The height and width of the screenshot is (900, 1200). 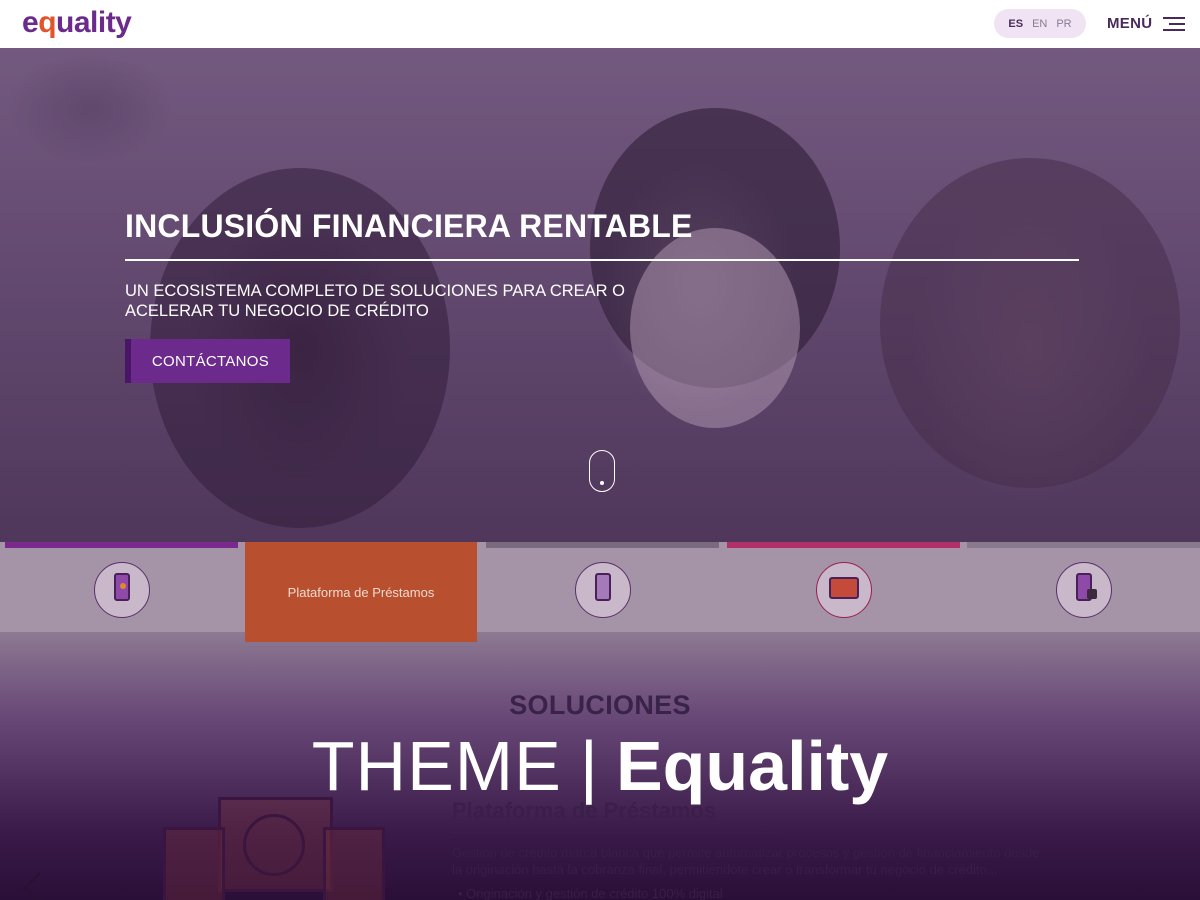 I want to click on lang-en: EN, so click(x=1039, y=24).